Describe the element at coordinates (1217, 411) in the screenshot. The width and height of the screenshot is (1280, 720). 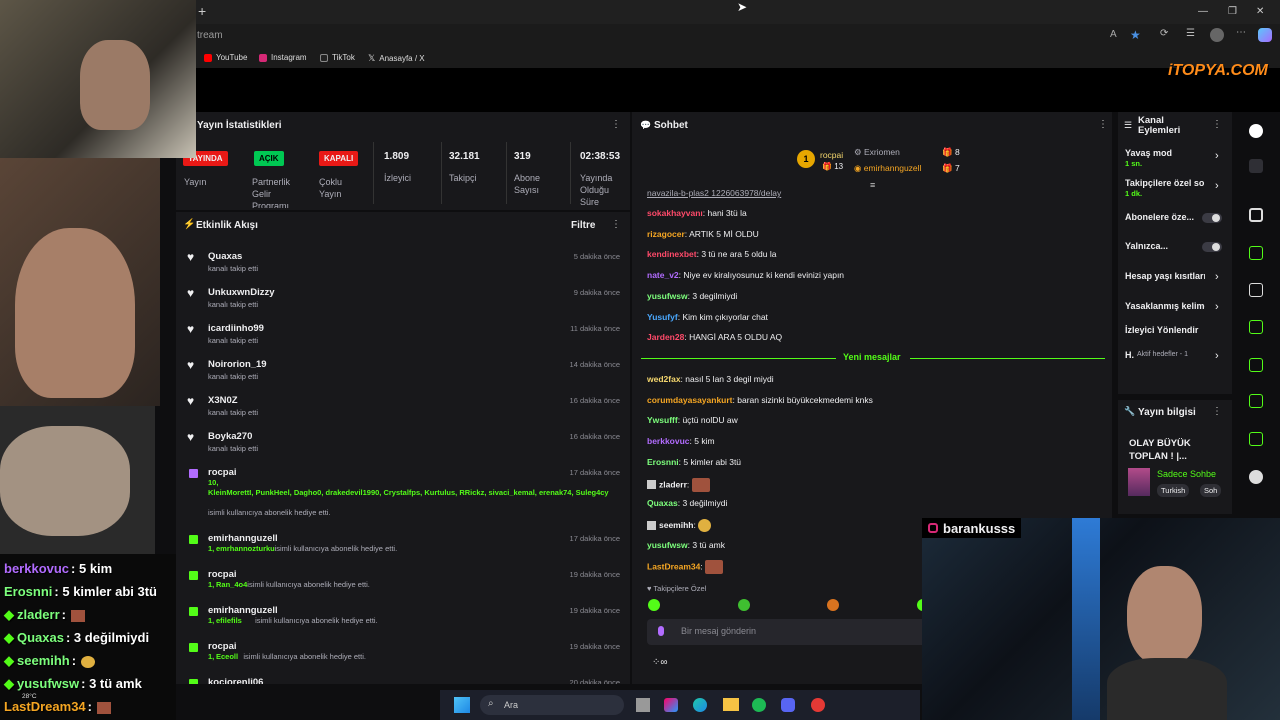
I see `stream-info-menu-icon: ⋮` at that location.